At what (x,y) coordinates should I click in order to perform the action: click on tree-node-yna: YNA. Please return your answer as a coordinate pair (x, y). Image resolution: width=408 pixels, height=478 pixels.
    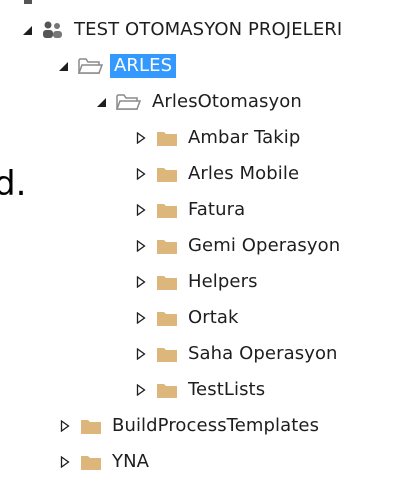
    Looking at the image, I should click on (103, 462).